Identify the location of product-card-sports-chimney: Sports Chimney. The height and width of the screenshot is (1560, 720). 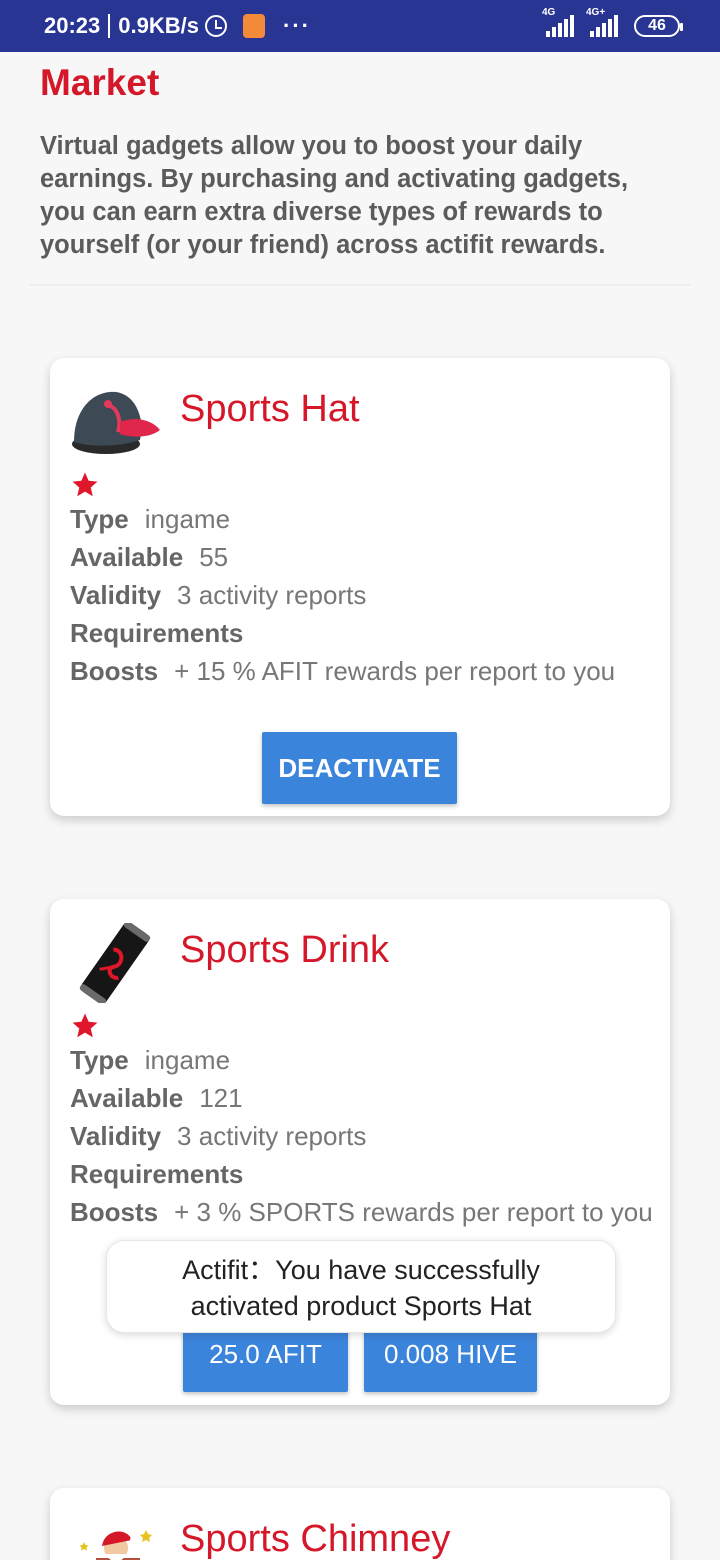
(360, 1524).